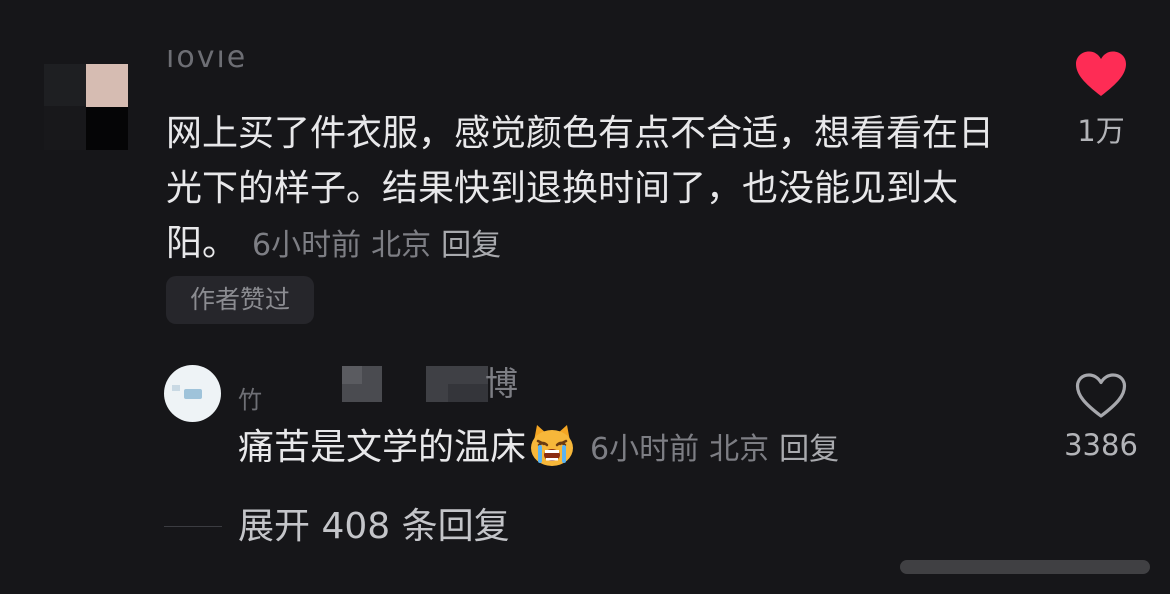 The height and width of the screenshot is (594, 1170). What do you see at coordinates (1101, 445) in the screenshot?
I see `reply-like-count: 3386` at bounding box center [1101, 445].